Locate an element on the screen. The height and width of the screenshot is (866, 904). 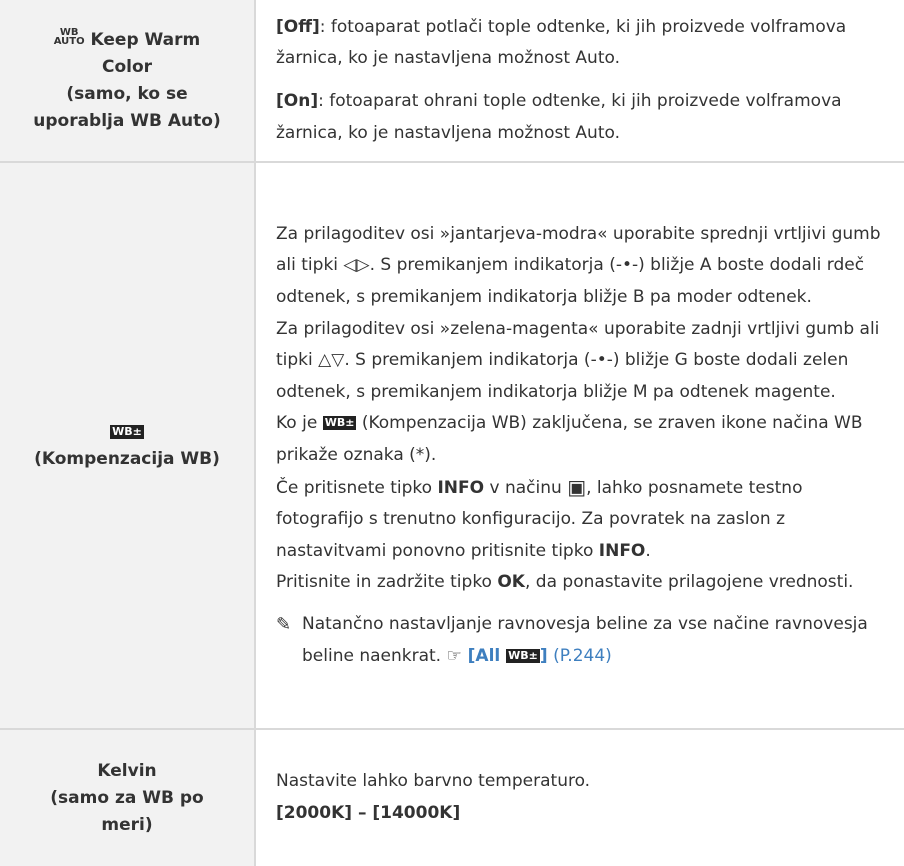
setting-name-cell: Kelvin (samo za WB po meri) is located at coordinates (128, 797).